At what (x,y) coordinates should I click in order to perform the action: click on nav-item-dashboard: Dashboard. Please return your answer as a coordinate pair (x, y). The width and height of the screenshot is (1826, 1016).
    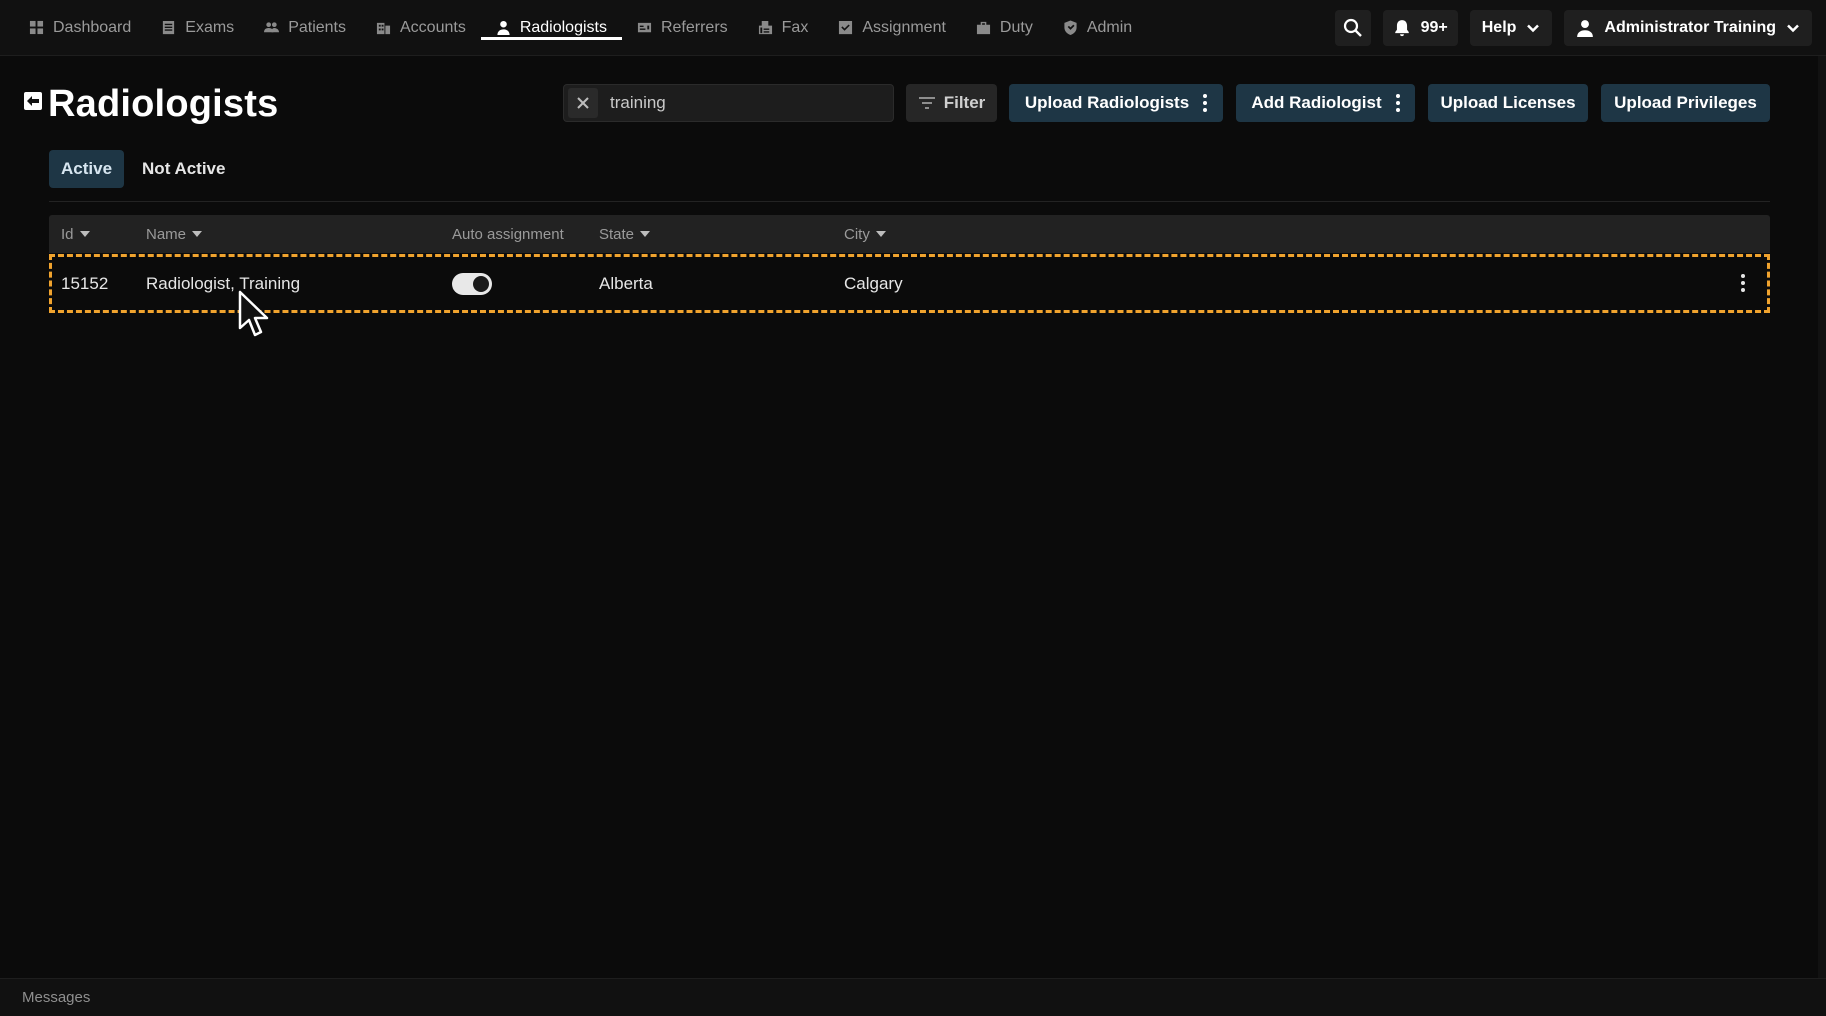
    Looking at the image, I should click on (80, 28).